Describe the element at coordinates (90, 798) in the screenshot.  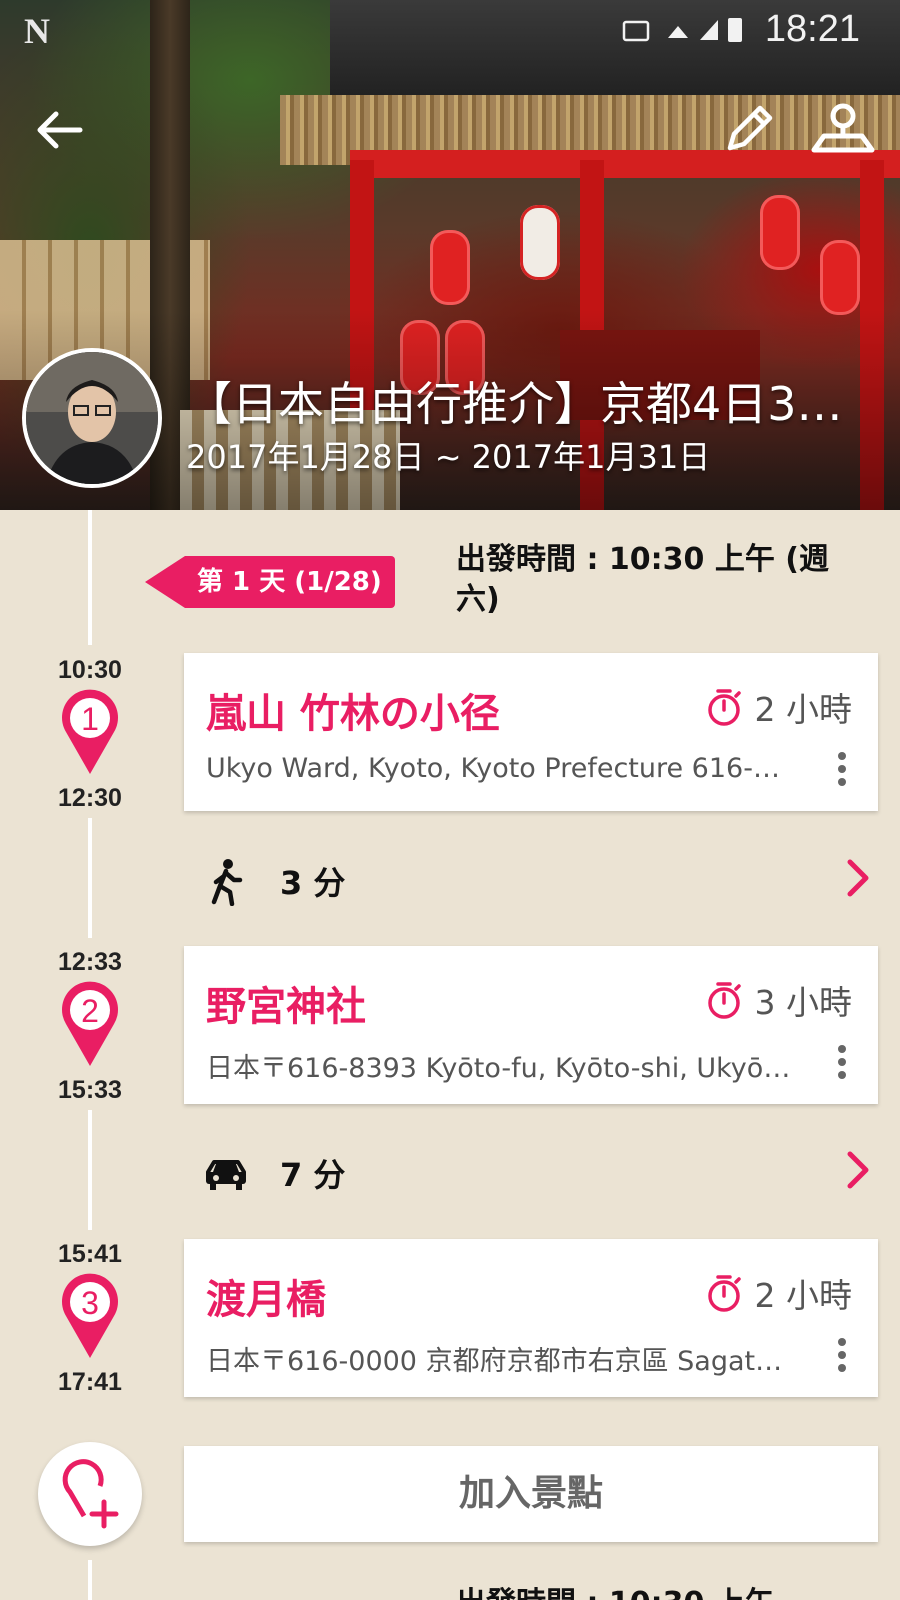
I see `stop-end-time: 12:30` at that location.